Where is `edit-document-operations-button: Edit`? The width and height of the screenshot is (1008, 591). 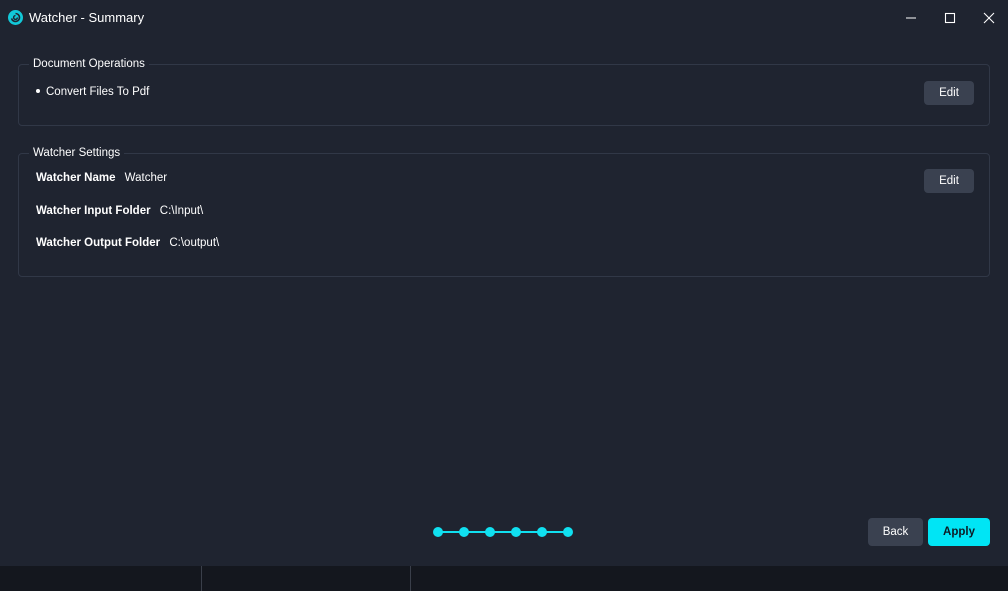
edit-document-operations-button: Edit is located at coordinates (949, 93).